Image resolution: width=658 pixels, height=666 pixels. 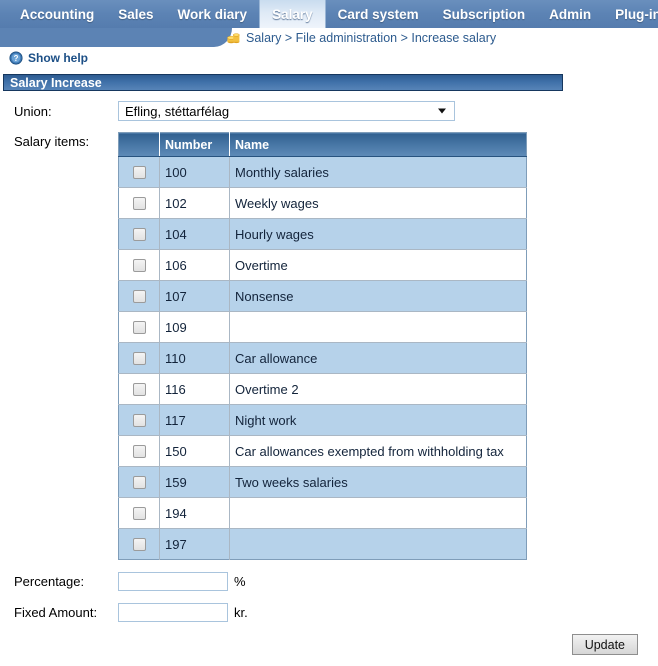 What do you see at coordinates (194, 203) in the screenshot?
I see `row-number: 102` at bounding box center [194, 203].